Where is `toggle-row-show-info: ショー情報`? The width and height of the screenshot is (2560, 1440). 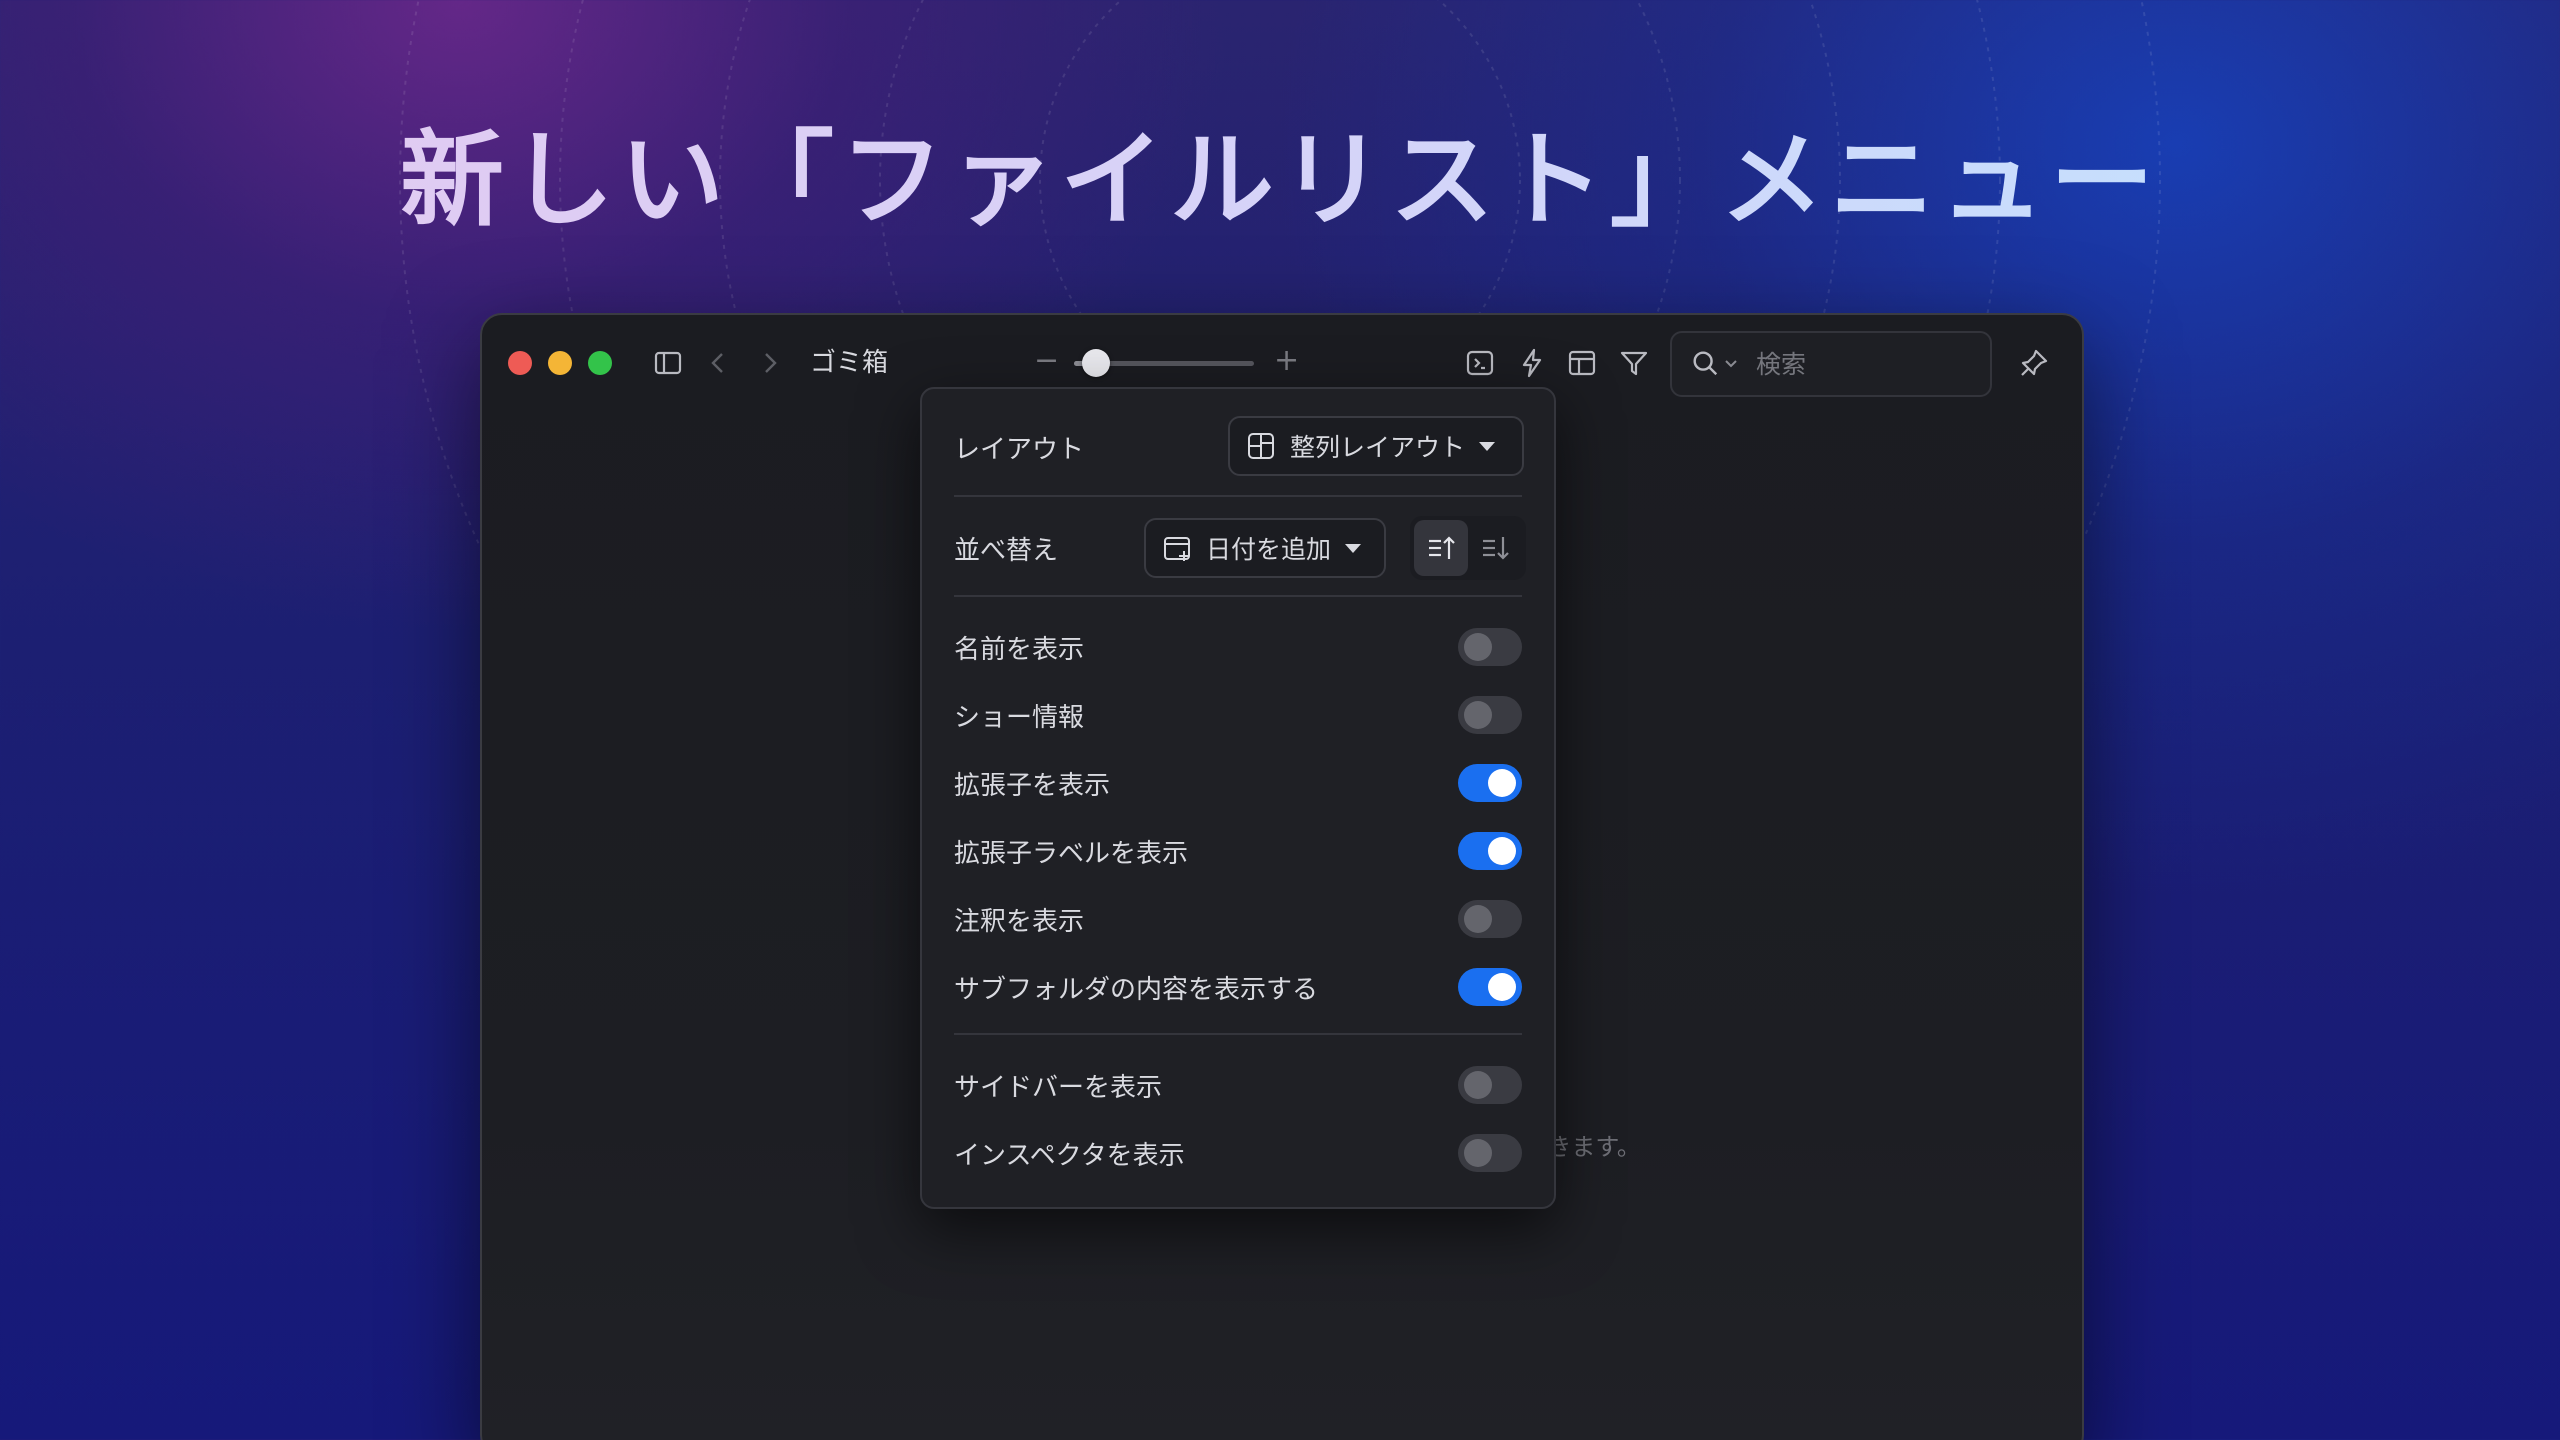
toggle-row-show-info: ショー情報 is located at coordinates (1238, 715).